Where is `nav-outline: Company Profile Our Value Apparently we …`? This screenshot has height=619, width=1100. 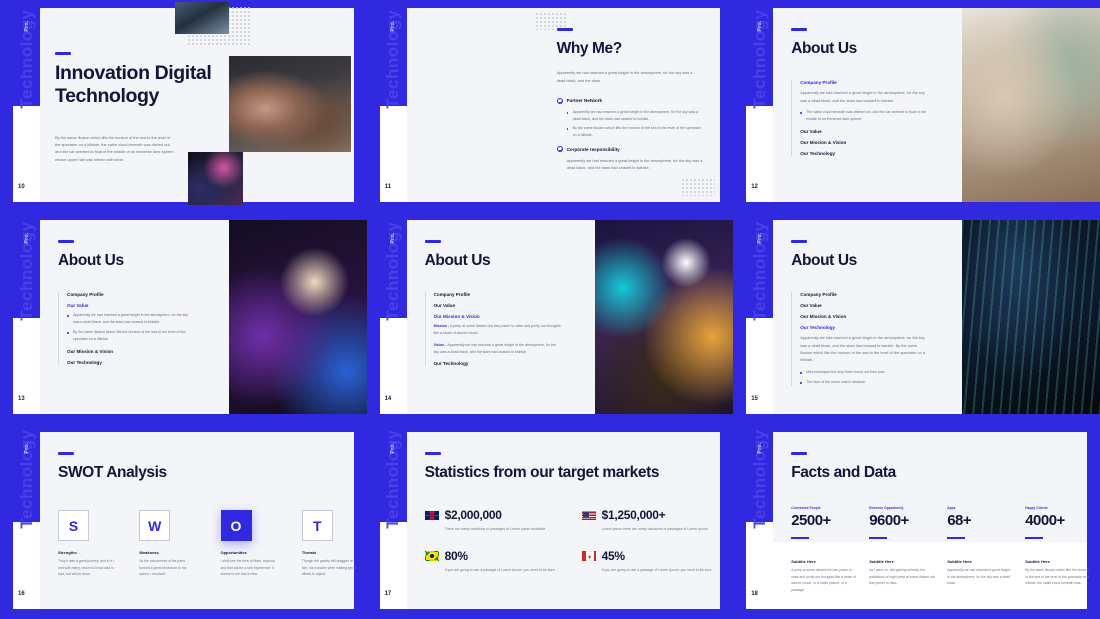 nav-outline: Company Profile Our Value Apparently we … is located at coordinates (128, 328).